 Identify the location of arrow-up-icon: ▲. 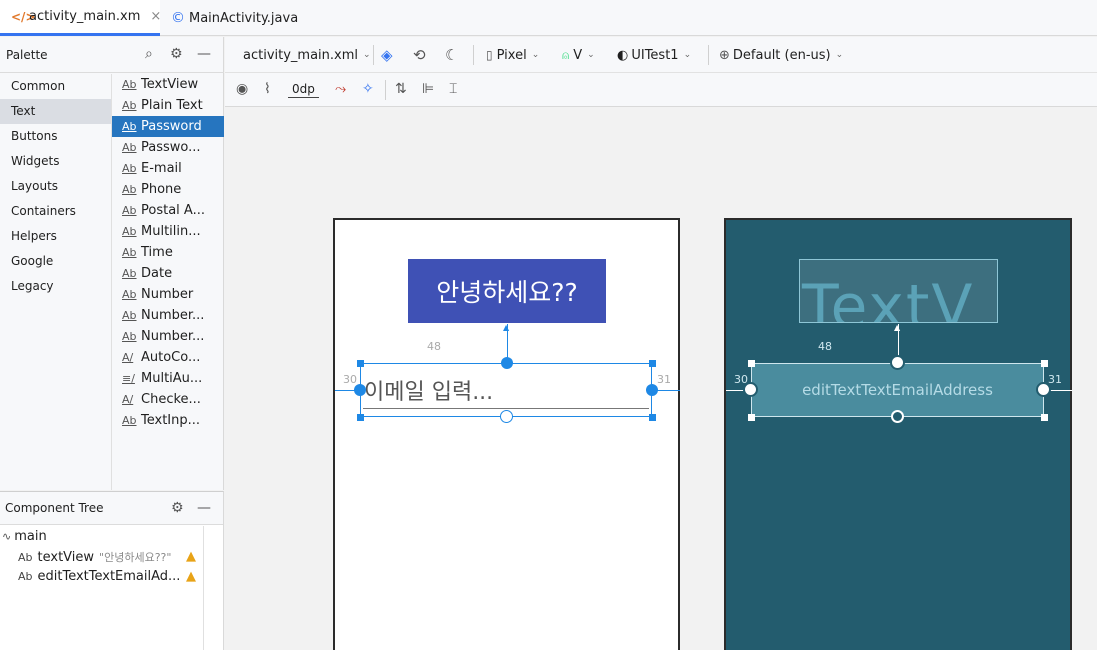
(506, 327).